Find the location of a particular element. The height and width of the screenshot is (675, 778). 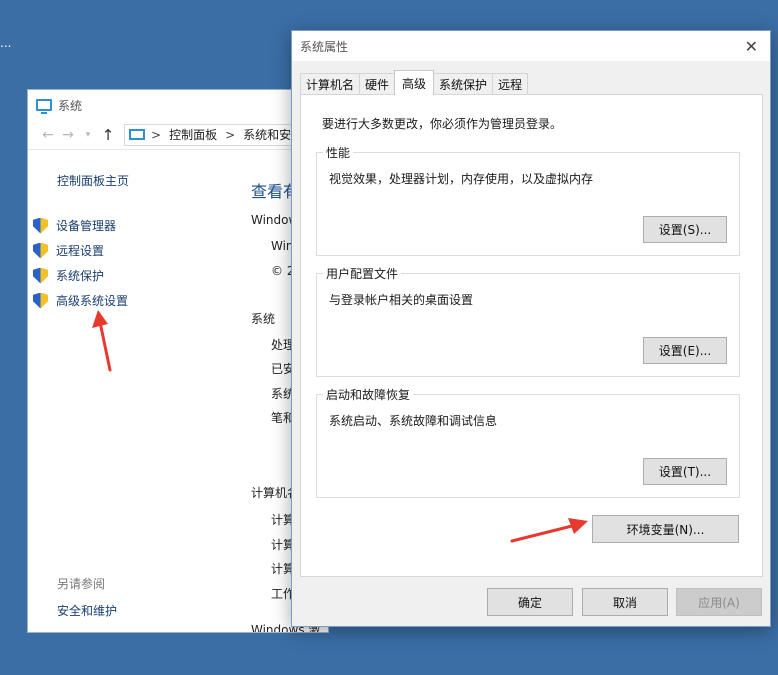

cancel-button: 取消 is located at coordinates (625, 602).